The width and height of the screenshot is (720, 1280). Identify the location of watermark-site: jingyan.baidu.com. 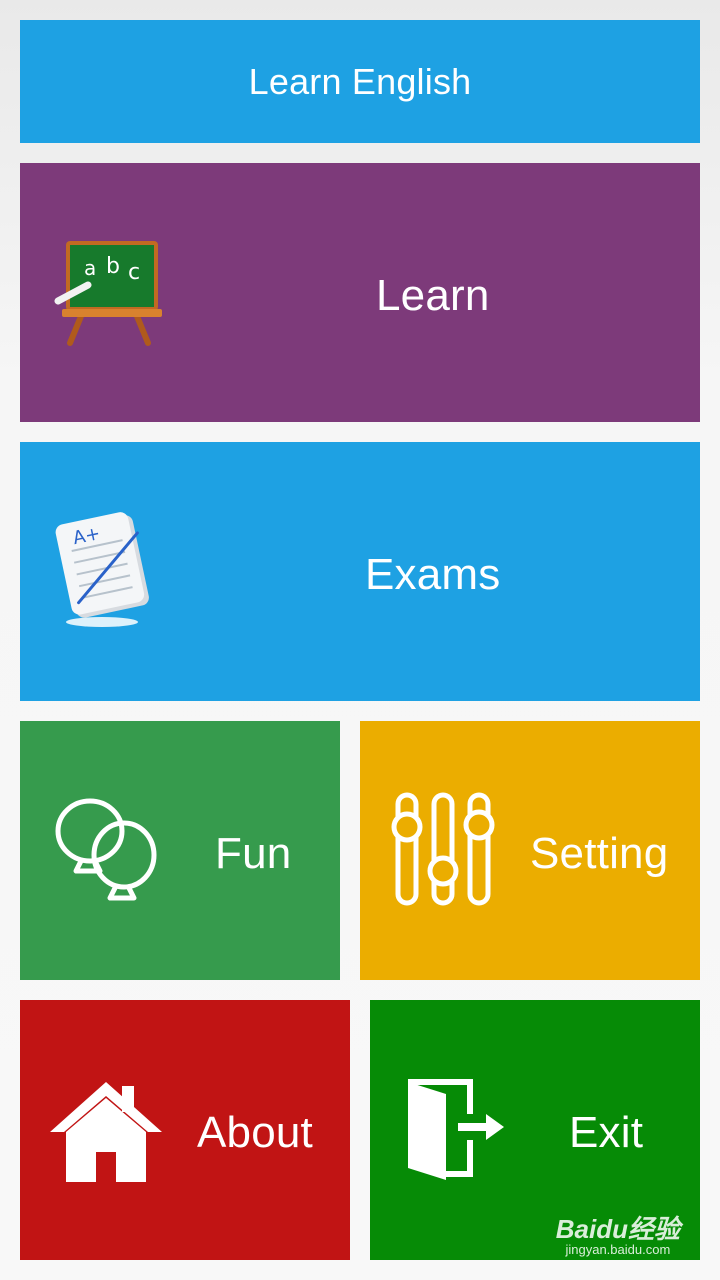
(618, 1249).